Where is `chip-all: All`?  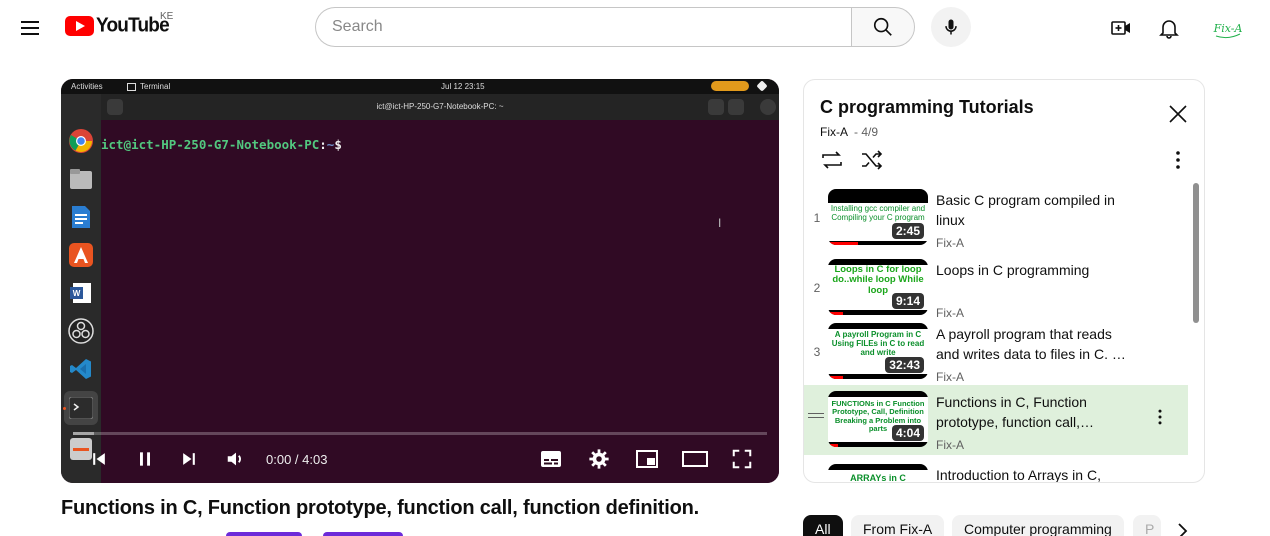
chip-all: All is located at coordinates (823, 525).